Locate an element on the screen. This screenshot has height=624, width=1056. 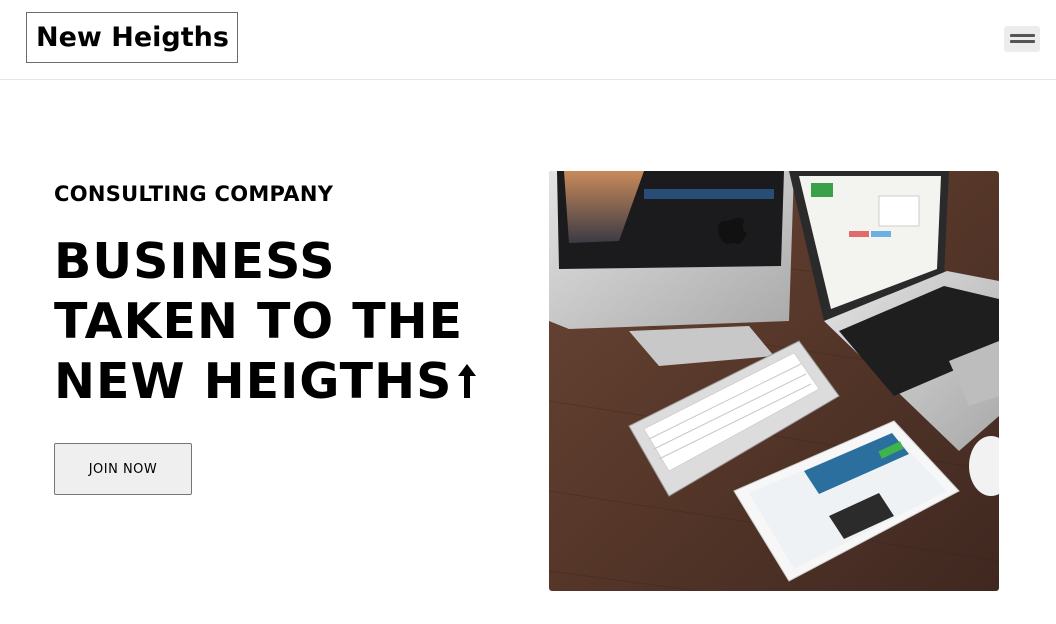
hamburger-menu-icon is located at coordinates (1022, 35).